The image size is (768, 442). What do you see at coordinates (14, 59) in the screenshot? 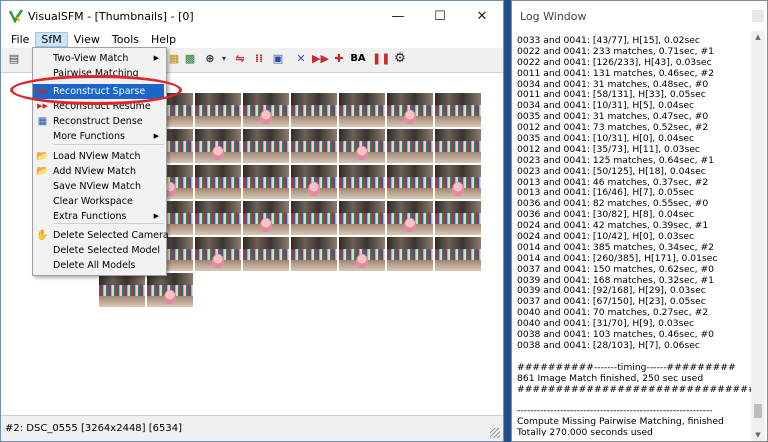
I see `open-icon: ▤` at bounding box center [14, 59].